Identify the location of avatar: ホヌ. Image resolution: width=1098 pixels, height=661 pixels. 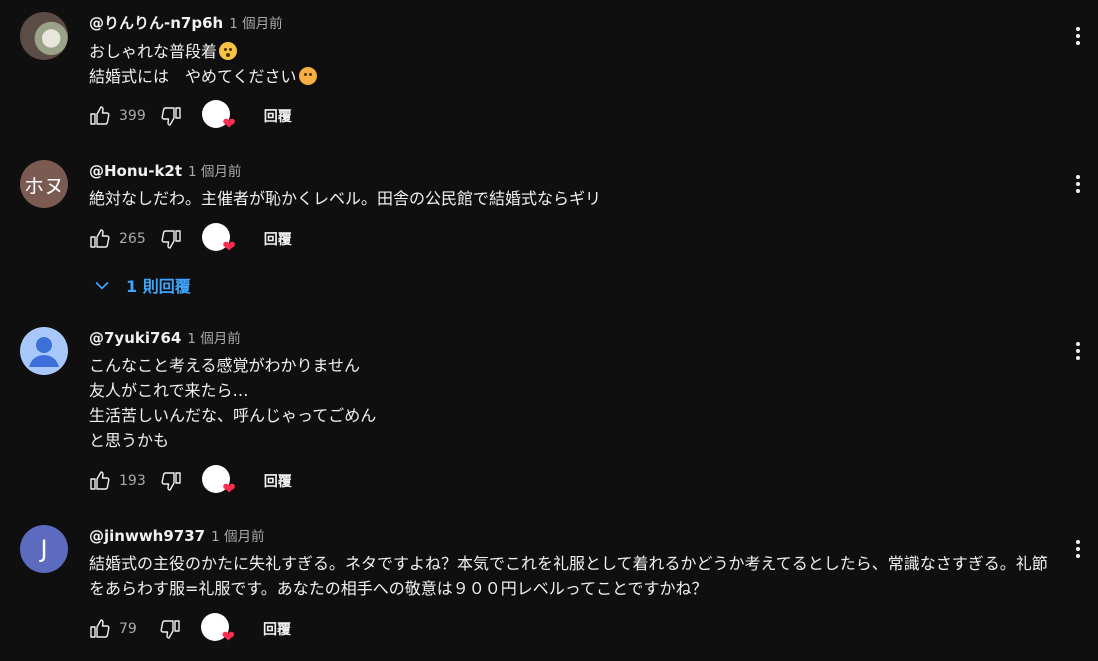
(44, 184).